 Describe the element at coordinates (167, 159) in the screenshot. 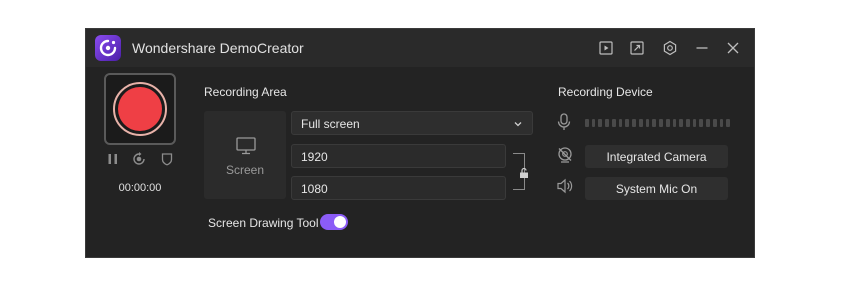

I see `shield-icon` at that location.